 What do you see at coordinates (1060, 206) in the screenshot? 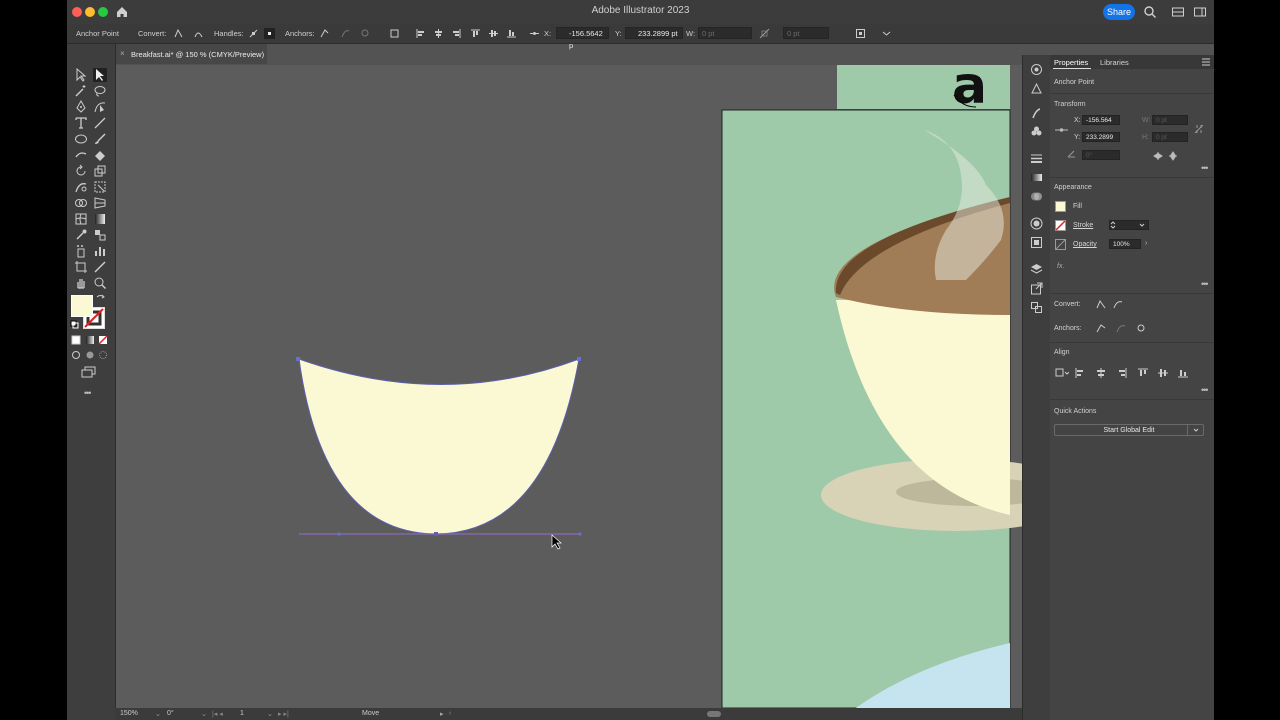
I see `fill-color-swatch` at bounding box center [1060, 206].